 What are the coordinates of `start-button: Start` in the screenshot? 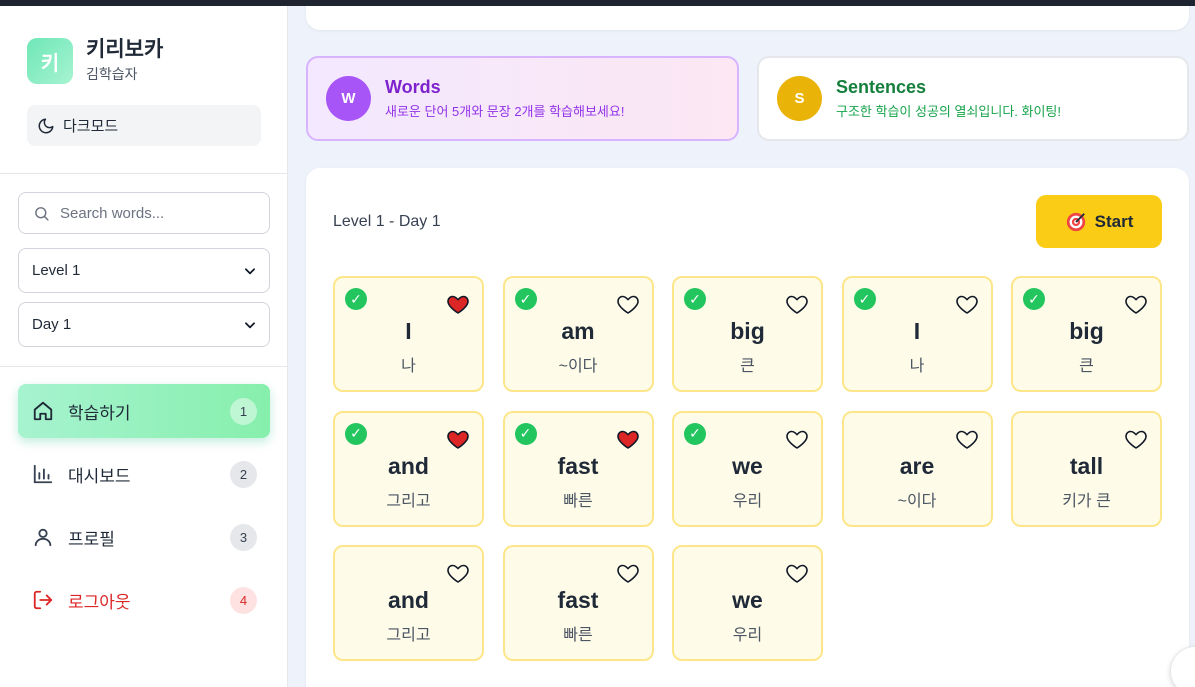 It's located at (1099, 221).